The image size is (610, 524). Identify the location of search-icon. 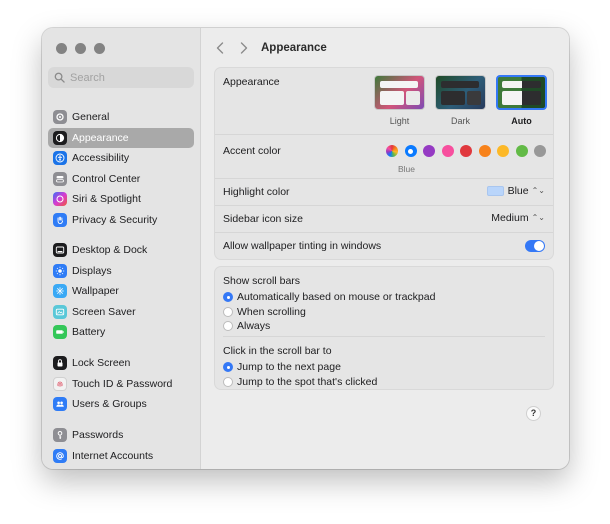
(59, 77).